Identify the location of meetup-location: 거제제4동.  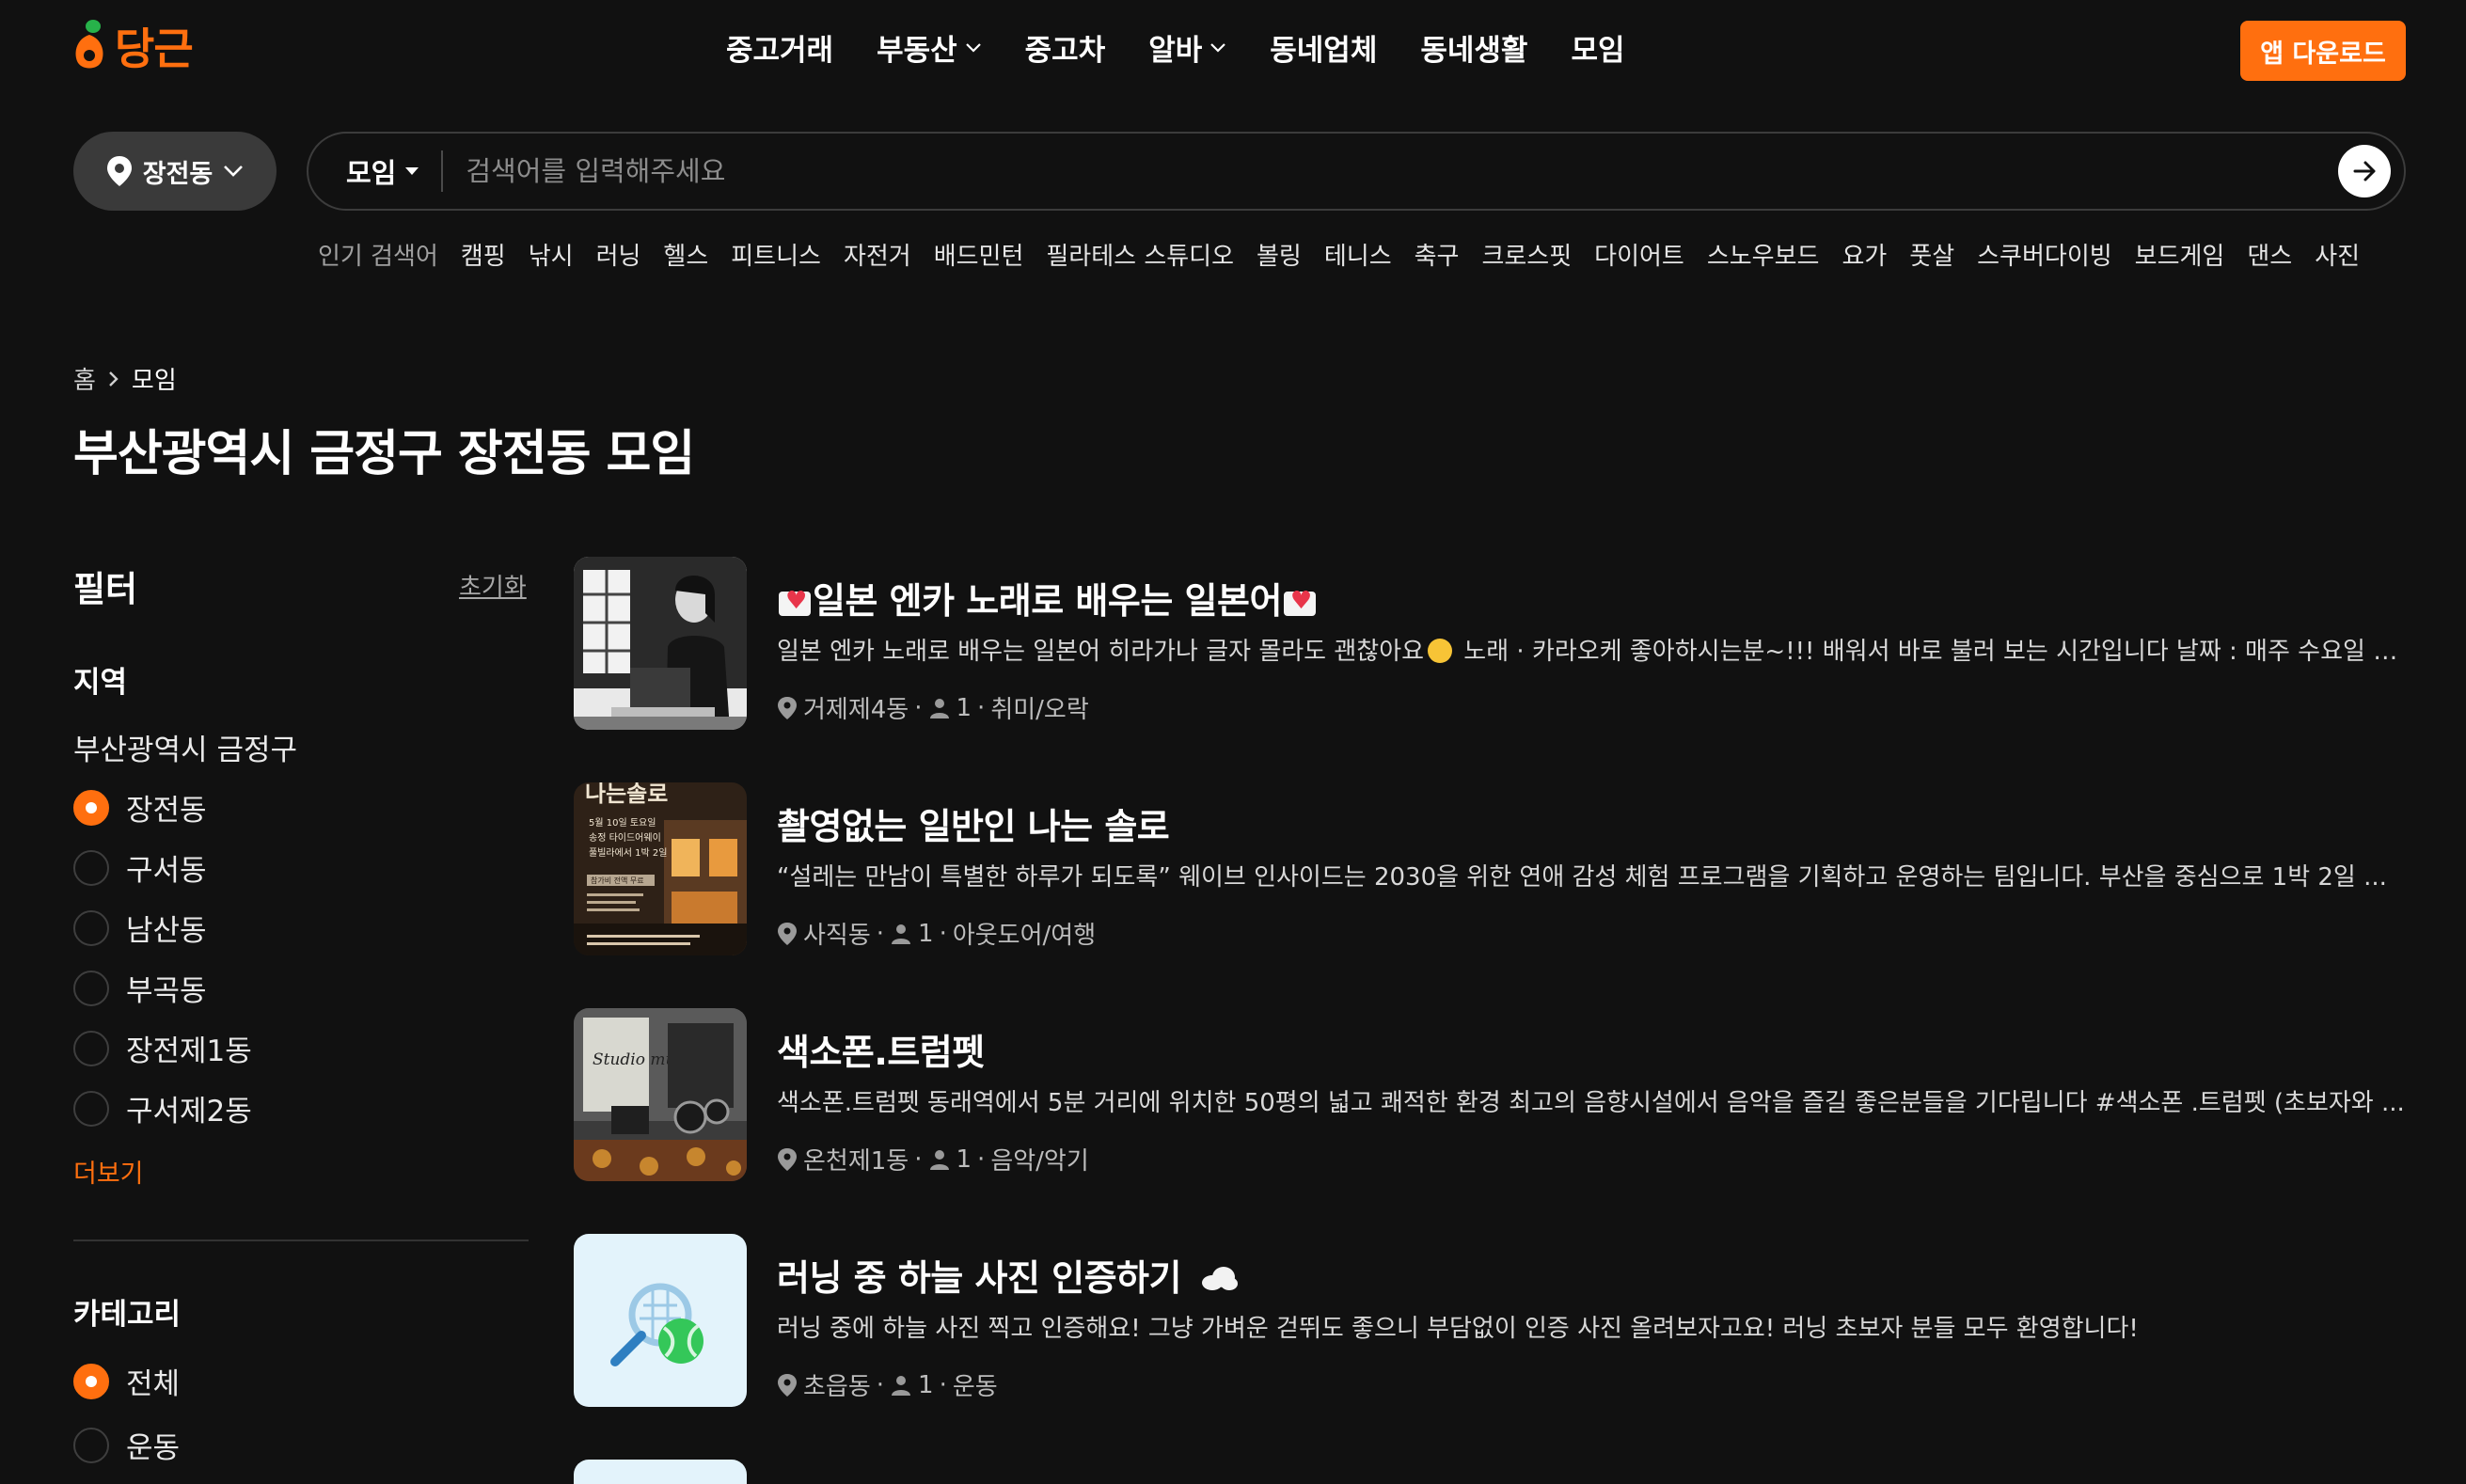
(856, 710).